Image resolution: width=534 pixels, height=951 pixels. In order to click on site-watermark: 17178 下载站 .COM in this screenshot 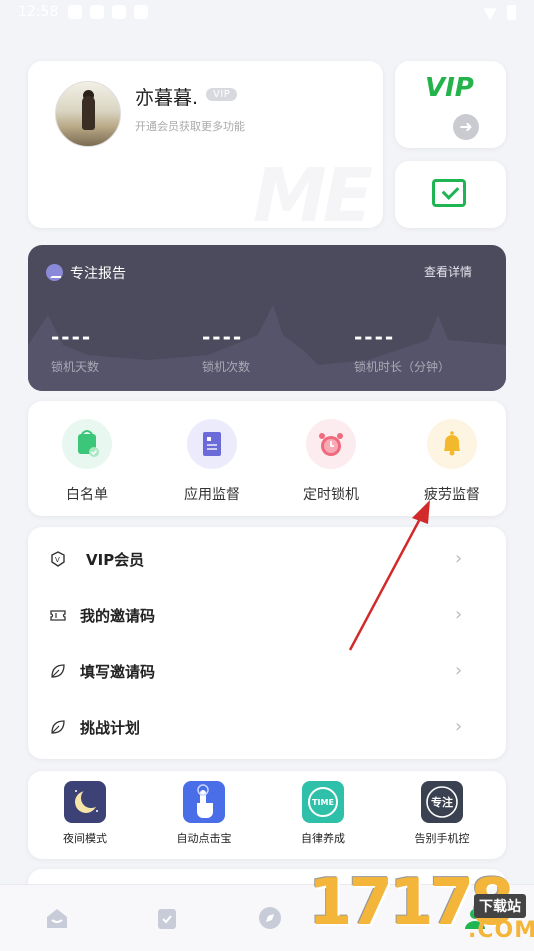, I will do `click(421, 906)`.